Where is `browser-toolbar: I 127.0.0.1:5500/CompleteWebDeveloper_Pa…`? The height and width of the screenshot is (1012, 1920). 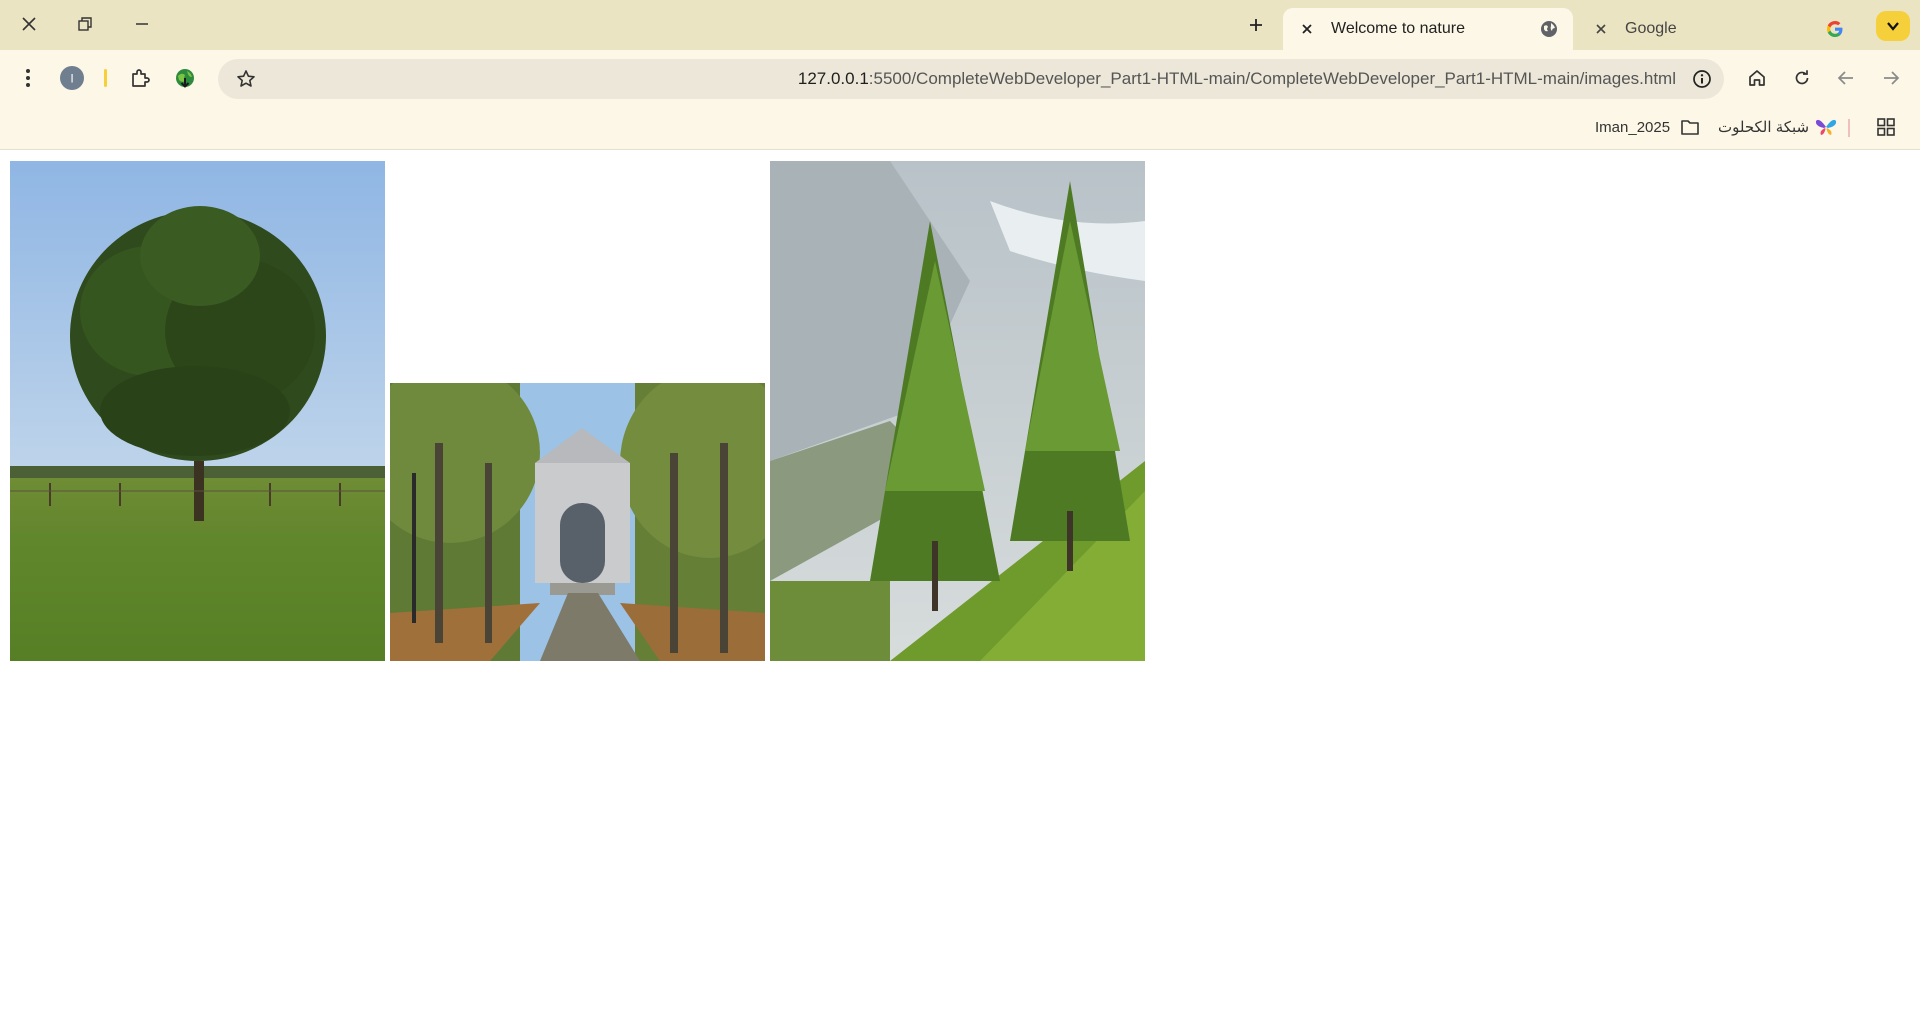
browser-toolbar: I 127.0.0.1:5500/CompleteWebDeveloper_Pa… is located at coordinates (960, 78).